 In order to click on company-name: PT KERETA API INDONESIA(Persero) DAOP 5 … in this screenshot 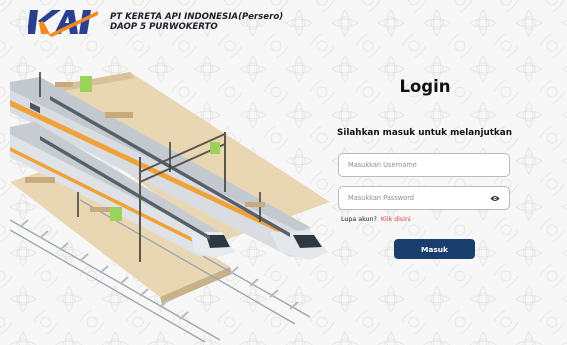, I will do `click(196, 22)`.